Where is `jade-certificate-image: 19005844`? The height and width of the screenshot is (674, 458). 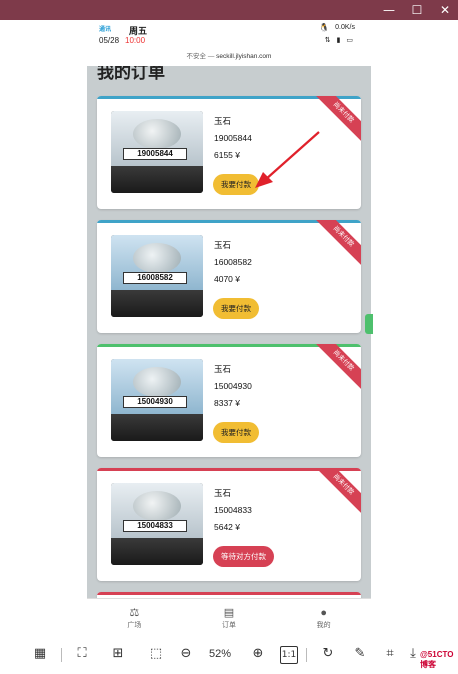 jade-certificate-image: 19005844 is located at coordinates (157, 152).